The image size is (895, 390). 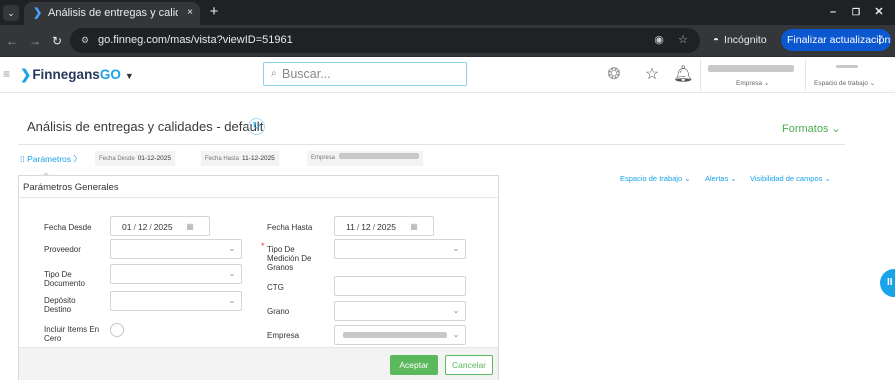 I want to click on company-name-redacted, so click(x=751, y=68).